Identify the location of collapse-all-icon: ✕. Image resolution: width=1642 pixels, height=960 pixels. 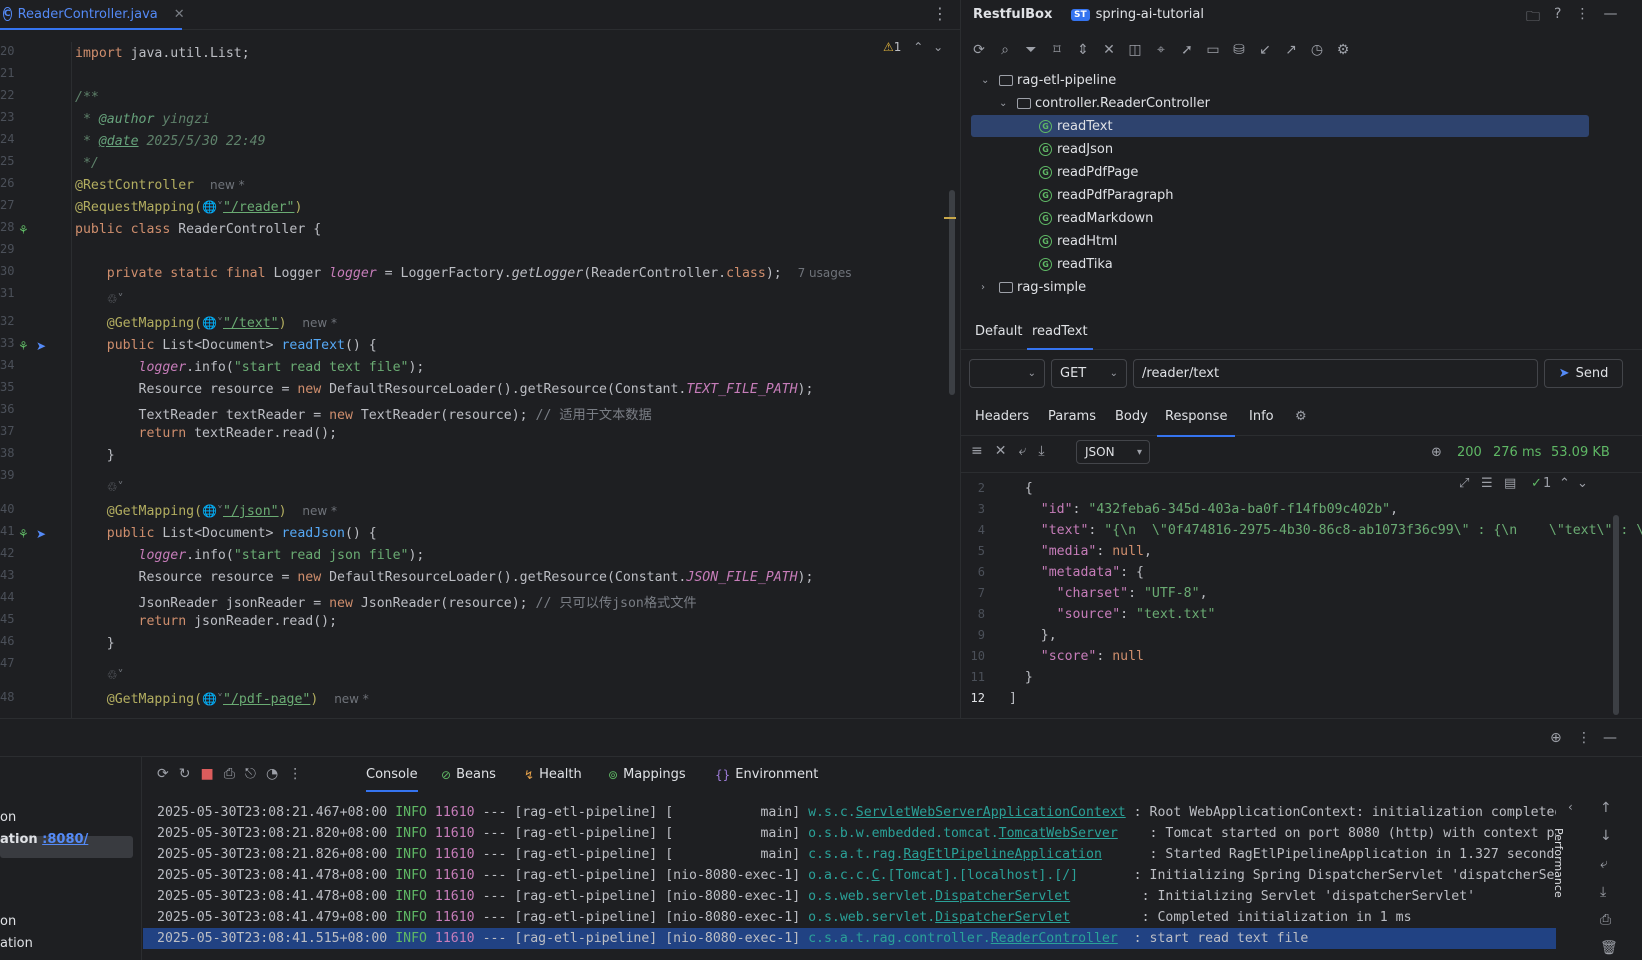
(1109, 50).